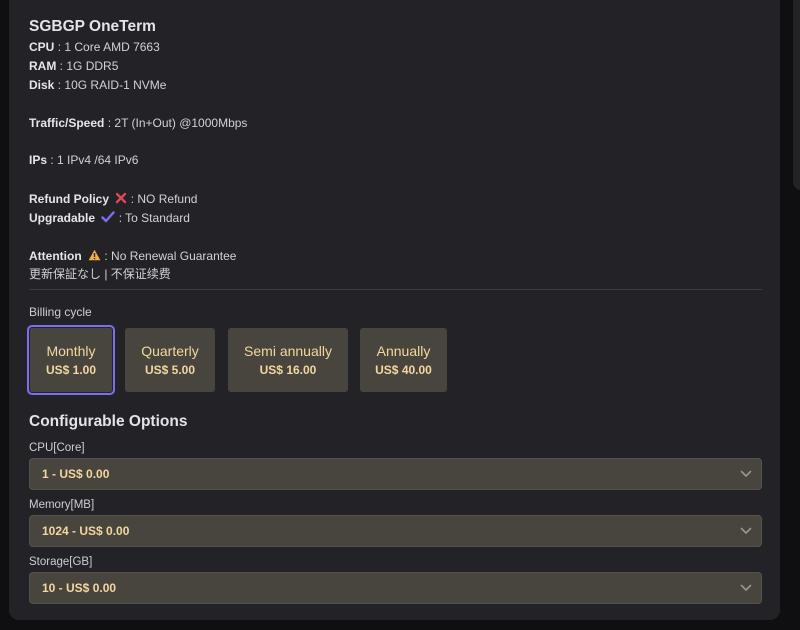 Image resolution: width=800 pixels, height=630 pixels. I want to click on spec-ram-label: RAM, so click(43, 66).